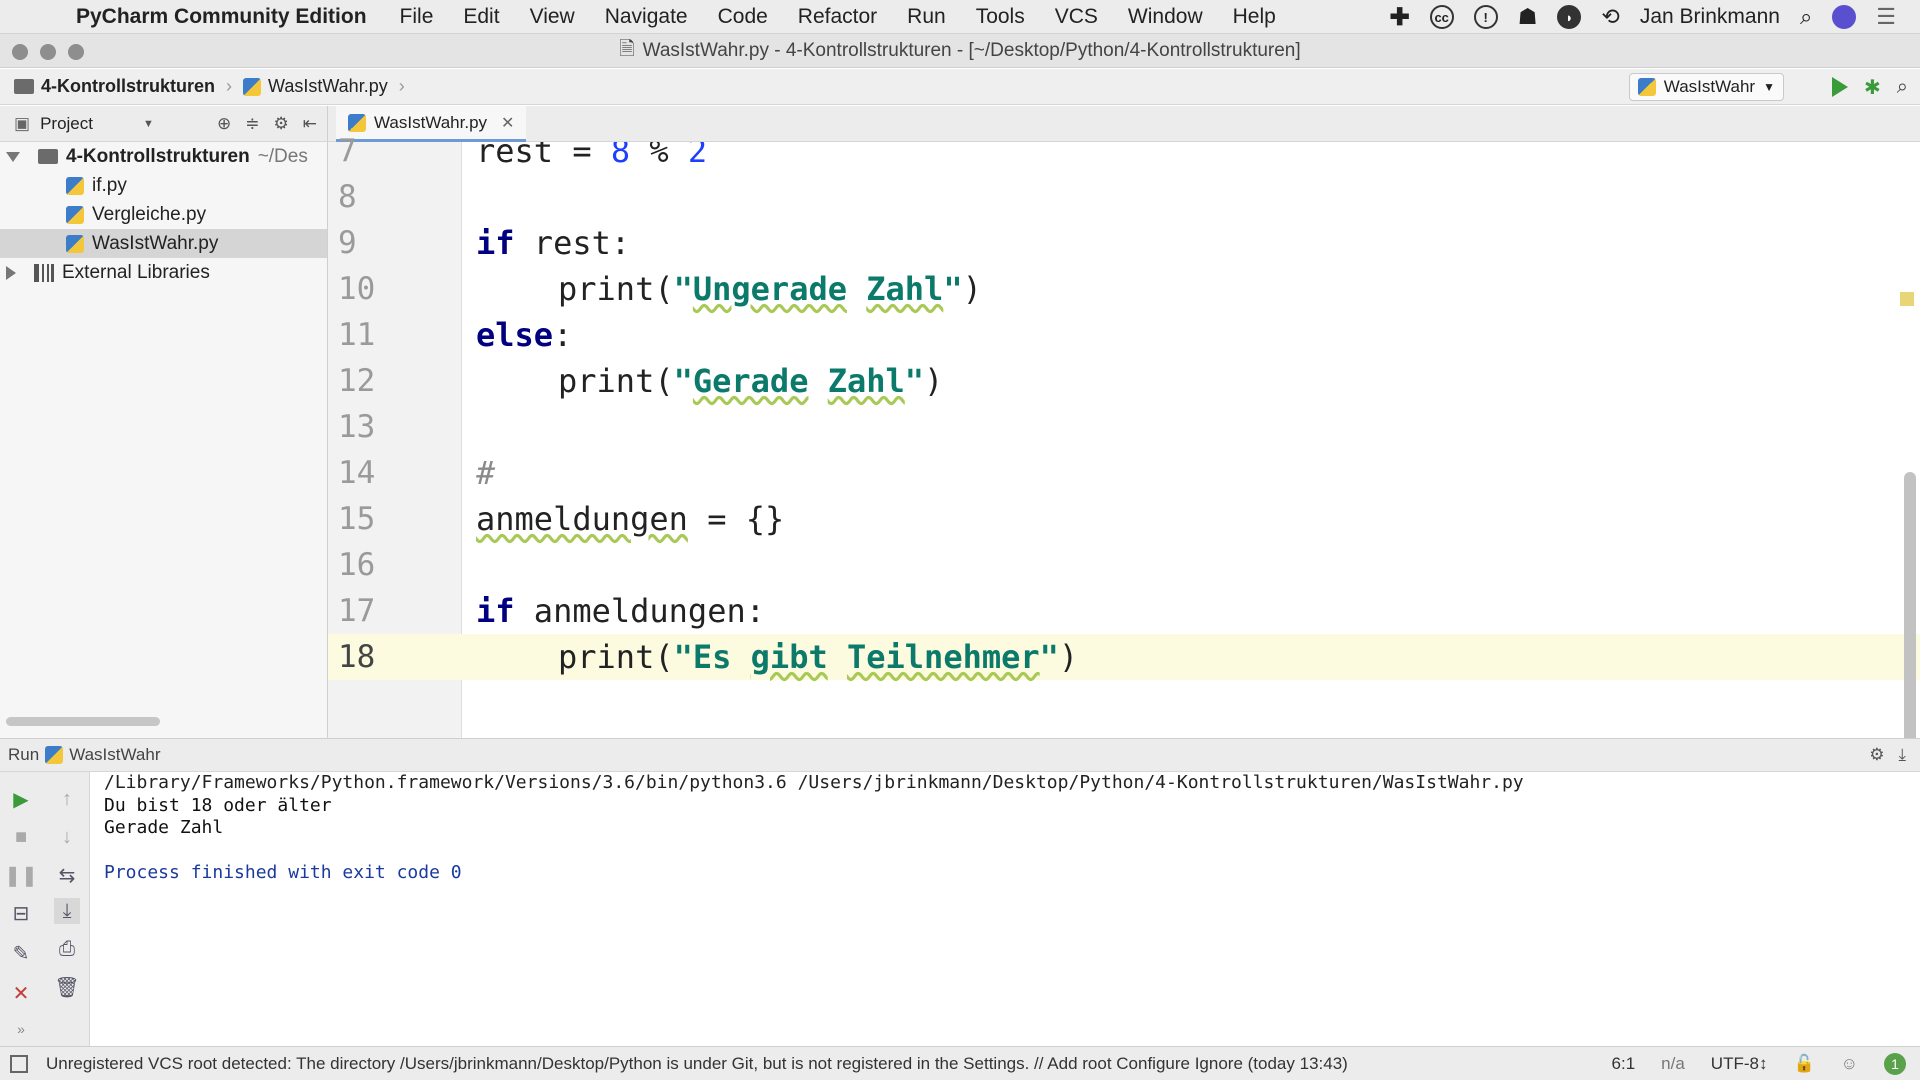 The height and width of the screenshot is (1081, 1920). Describe the element at coordinates (1165, 17) in the screenshot. I see `menu-window: Window` at that location.